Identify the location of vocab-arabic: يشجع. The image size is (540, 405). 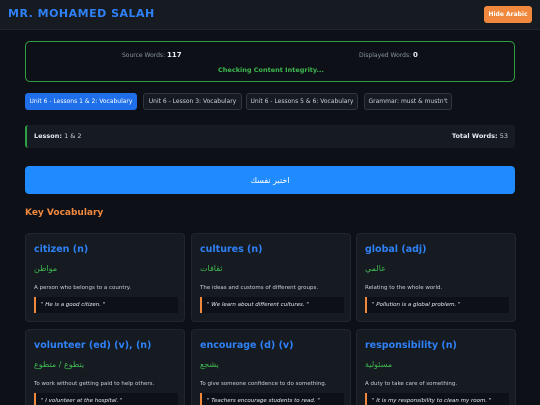
(209, 364).